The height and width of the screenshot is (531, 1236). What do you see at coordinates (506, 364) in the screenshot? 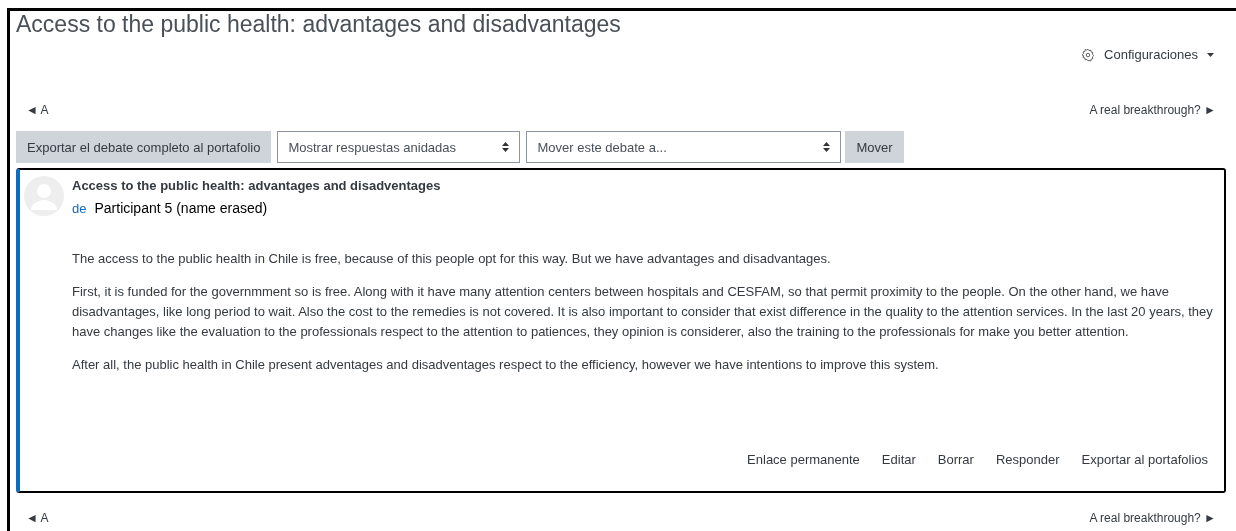
I see `post-paragraph: After all, the public health in Chile present adventages and disadventages respect to the efficiency, however we have intentions to improve this system.` at bounding box center [506, 364].